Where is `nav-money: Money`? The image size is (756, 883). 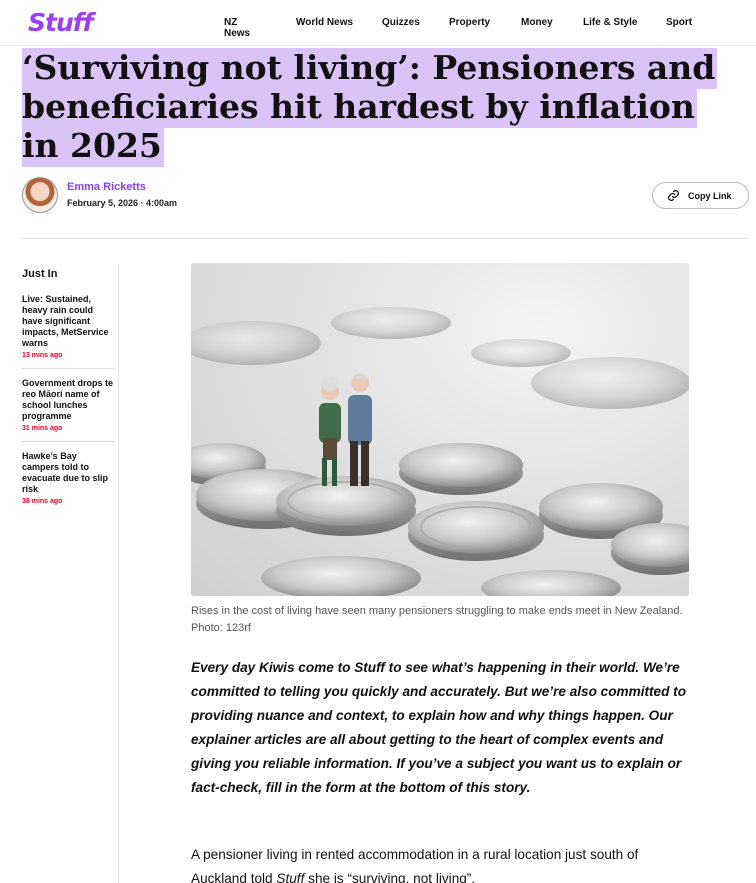 nav-money: Money is located at coordinates (537, 22).